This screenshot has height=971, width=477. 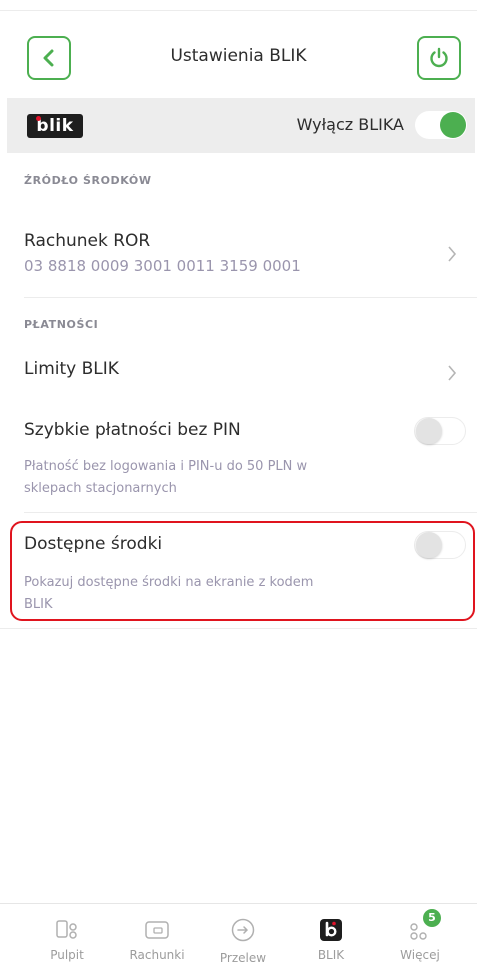 I want to click on limits-row: Limity BLIK, so click(x=238, y=372).